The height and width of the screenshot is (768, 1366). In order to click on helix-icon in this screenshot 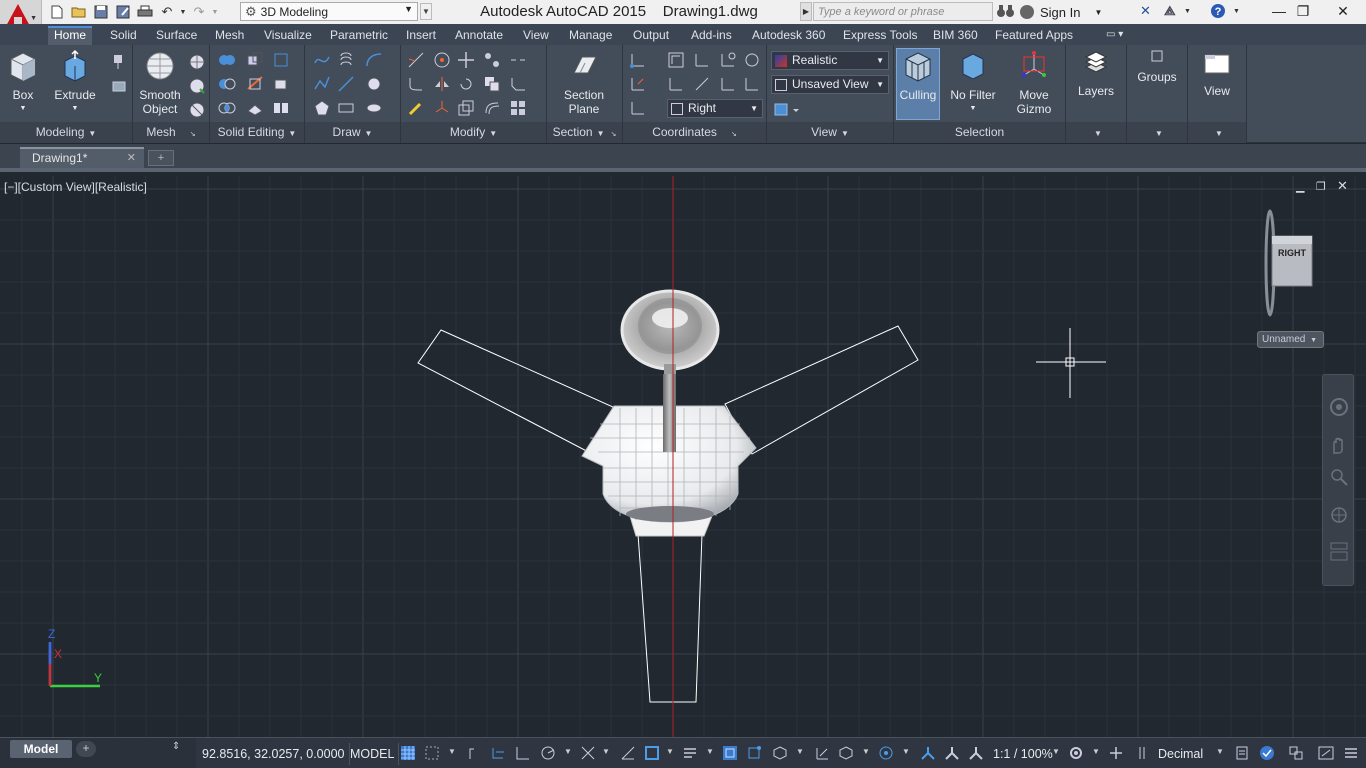, I will do `click(346, 60)`.